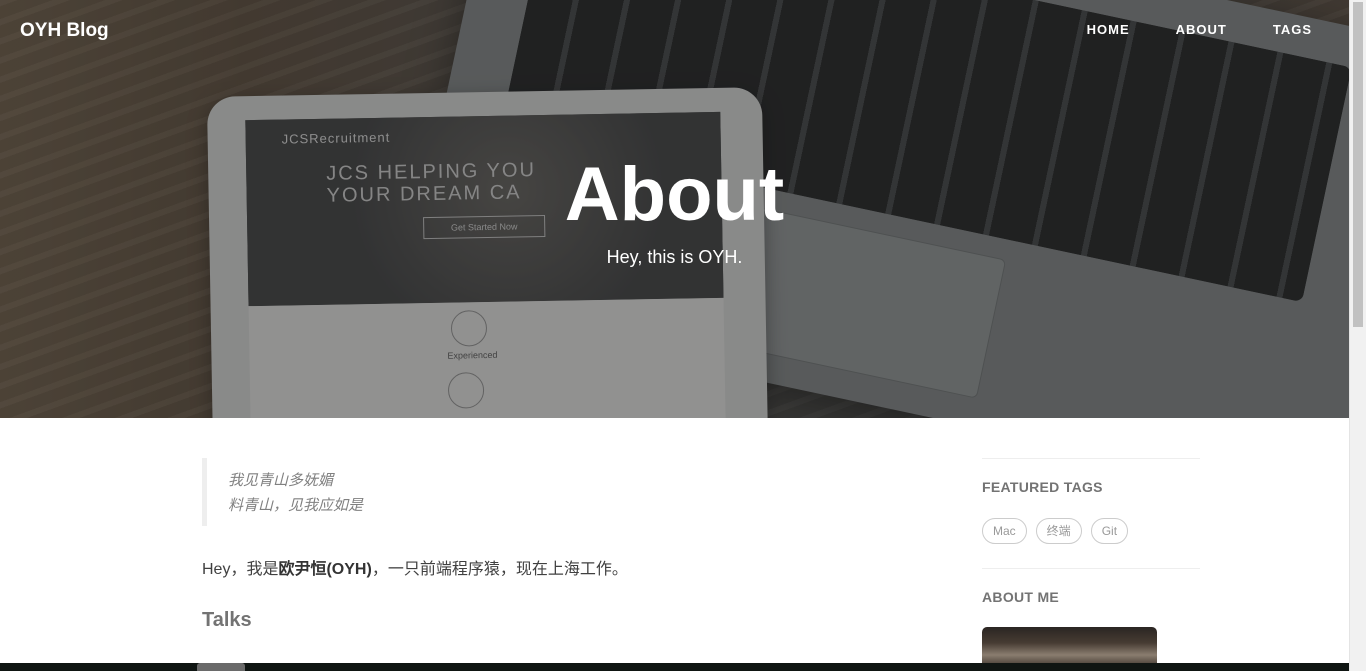  What do you see at coordinates (674, 257) in the screenshot?
I see `page-subtitle: Hey, this is OYH.` at bounding box center [674, 257].